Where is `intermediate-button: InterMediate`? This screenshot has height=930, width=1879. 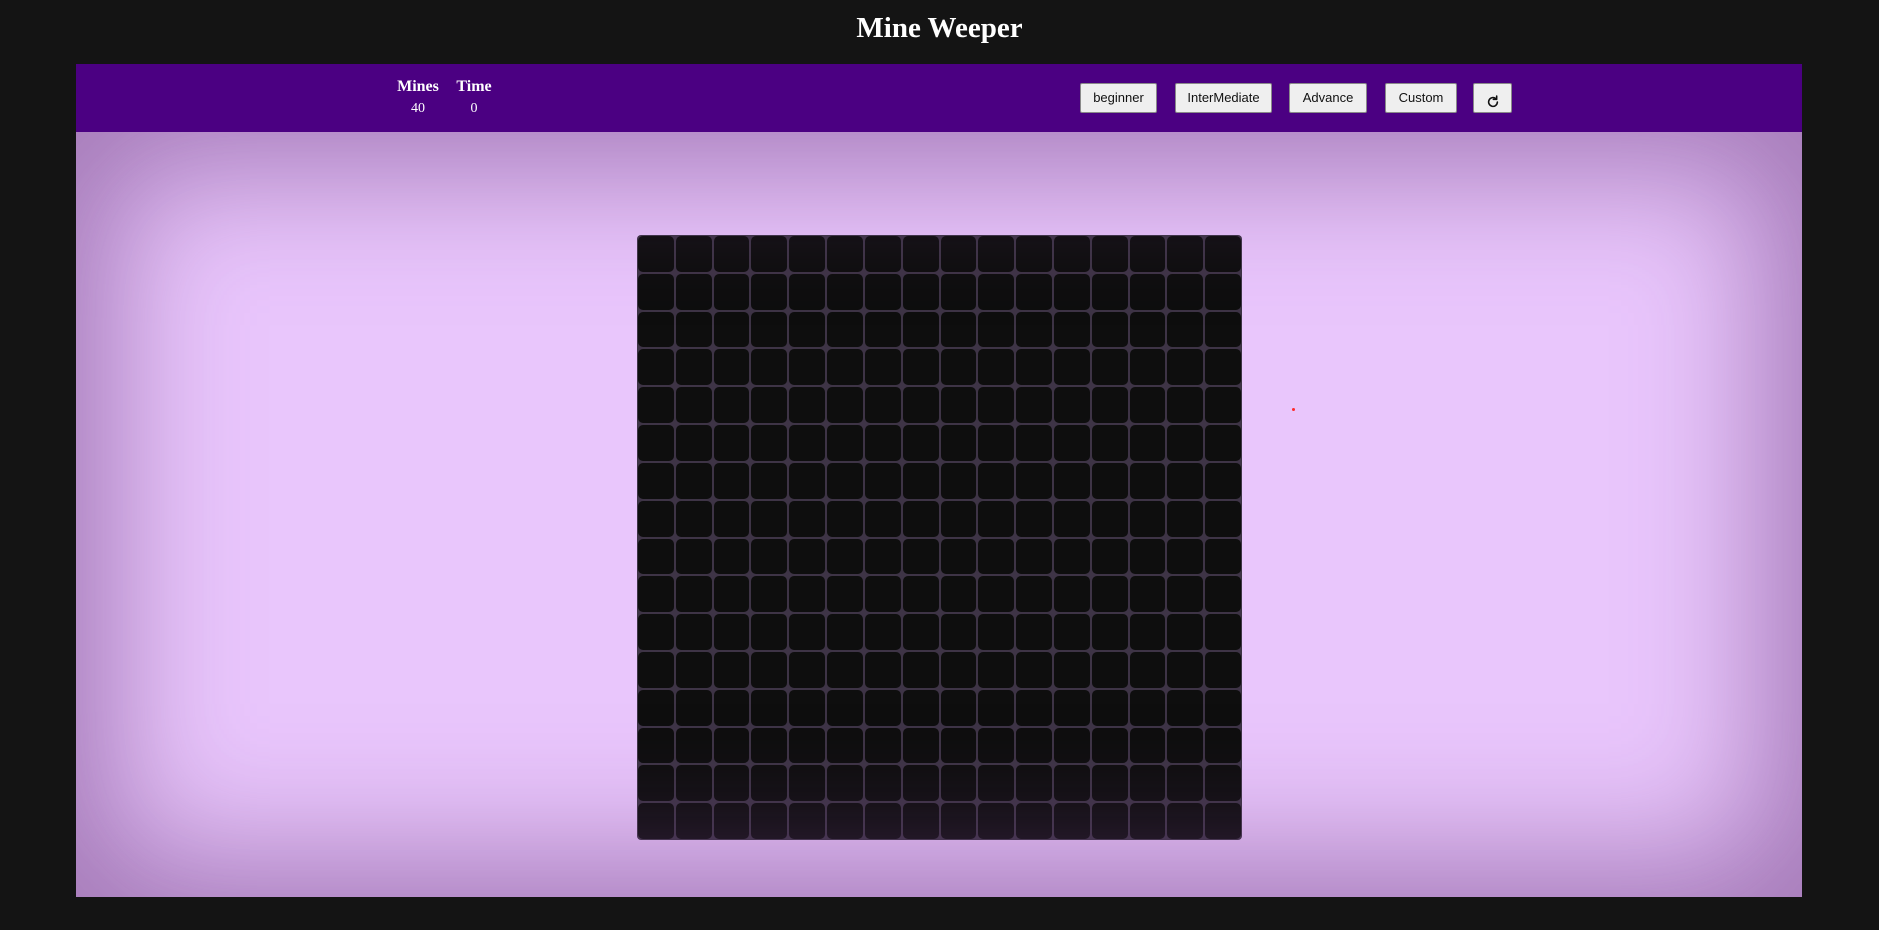 intermediate-button: InterMediate is located at coordinates (1223, 98).